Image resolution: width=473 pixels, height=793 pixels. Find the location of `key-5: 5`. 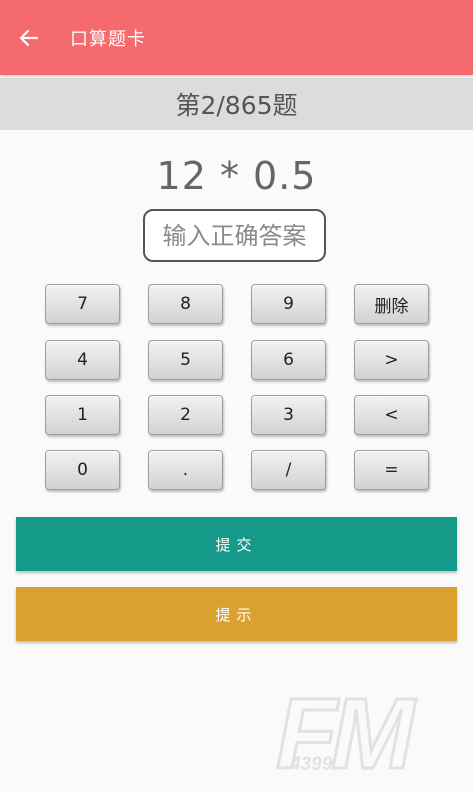

key-5: 5 is located at coordinates (185, 360).